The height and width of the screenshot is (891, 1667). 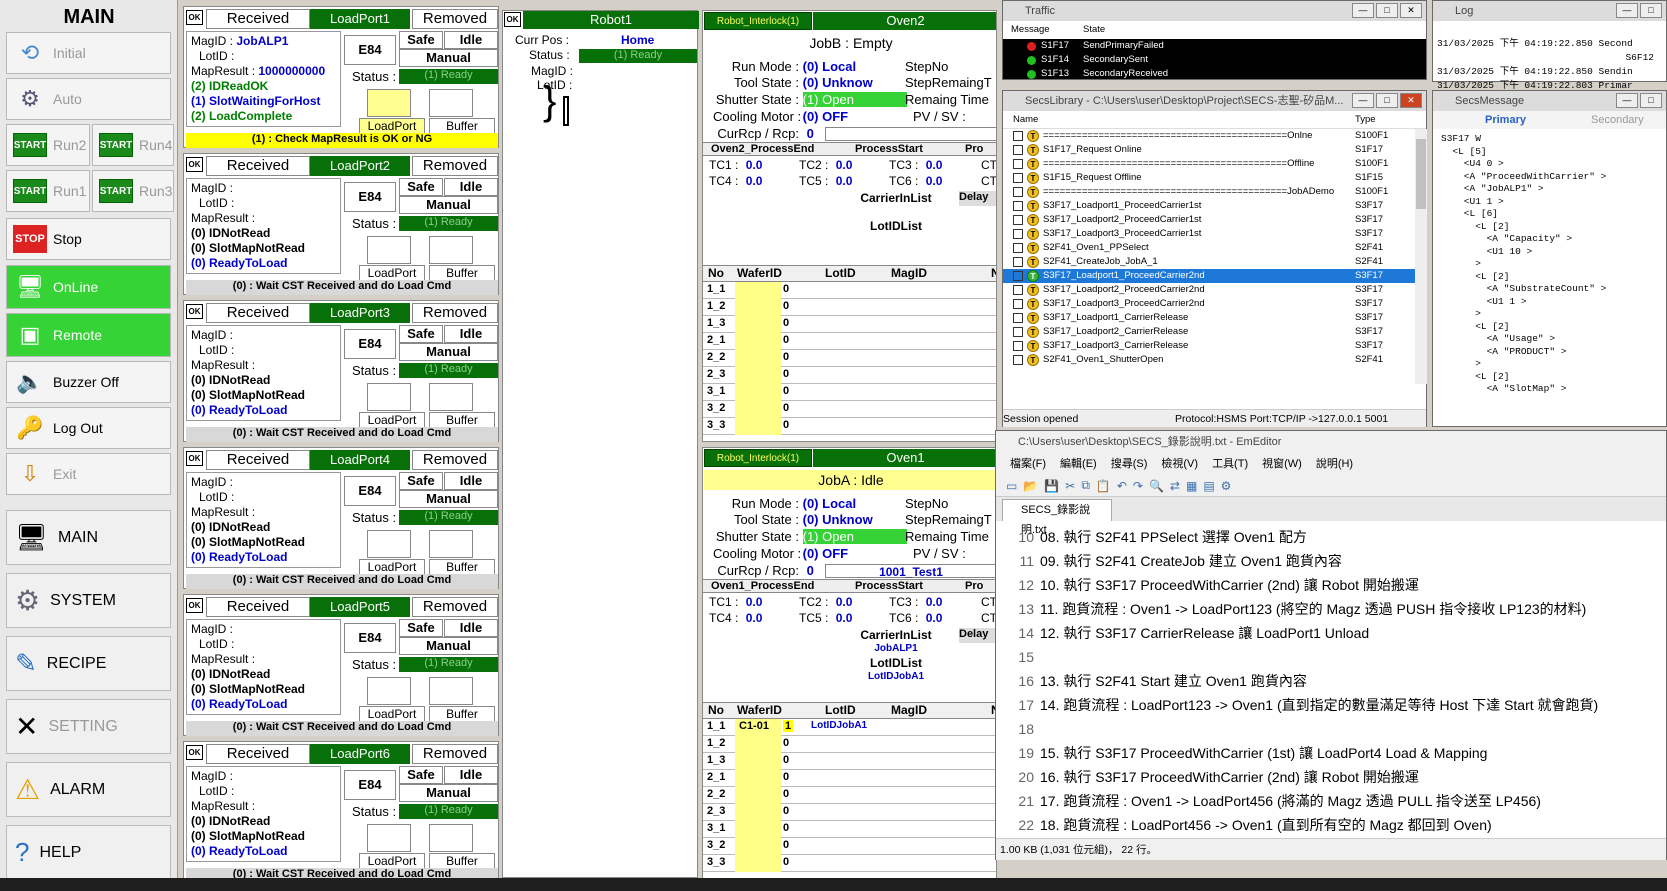 What do you see at coordinates (1103, 486) in the screenshot?
I see `paste-icon: 📋` at bounding box center [1103, 486].